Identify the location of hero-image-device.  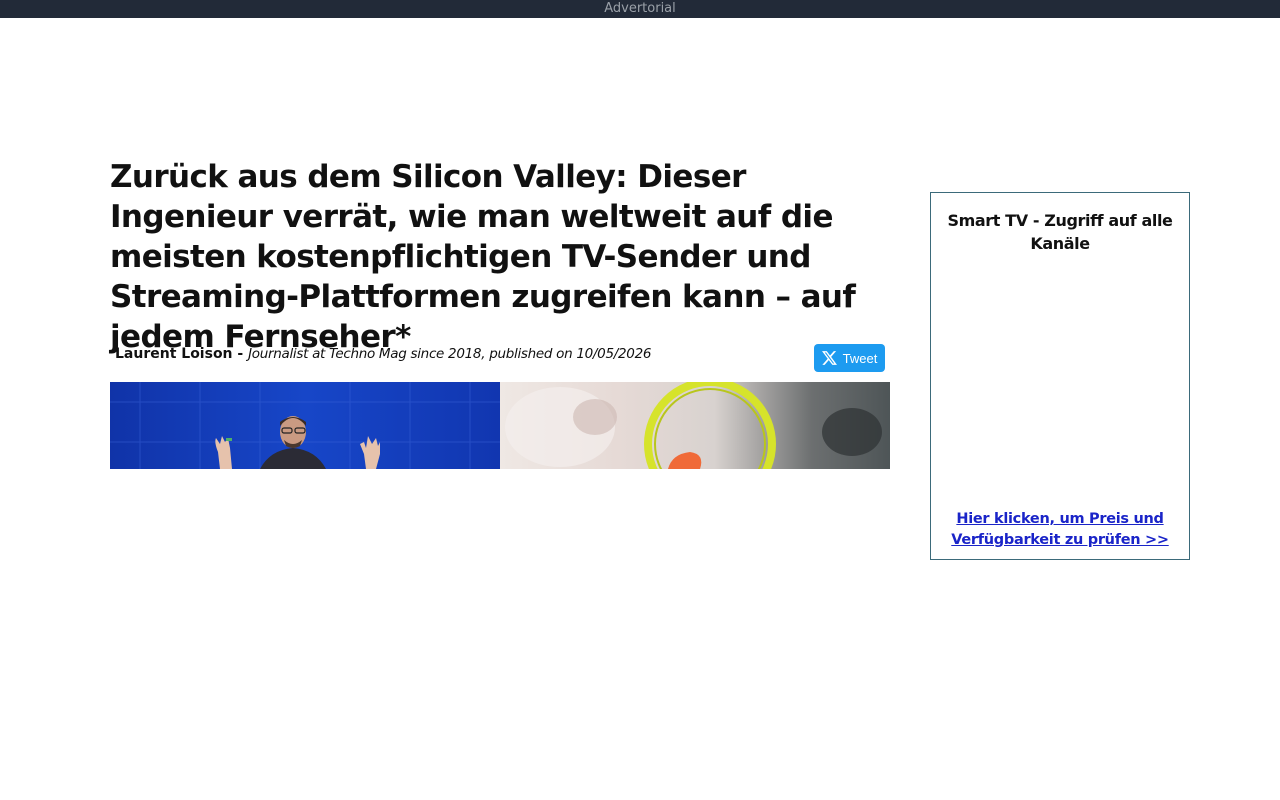
(695, 425).